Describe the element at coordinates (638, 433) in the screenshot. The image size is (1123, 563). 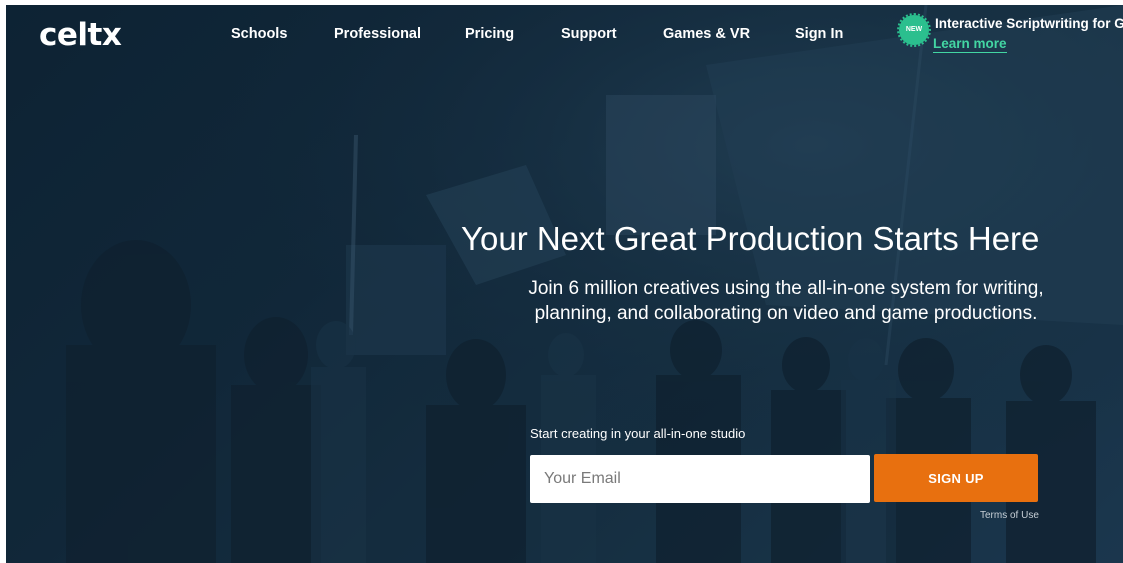
I see `signup-label: Start creating in your all-in-one studio` at that location.